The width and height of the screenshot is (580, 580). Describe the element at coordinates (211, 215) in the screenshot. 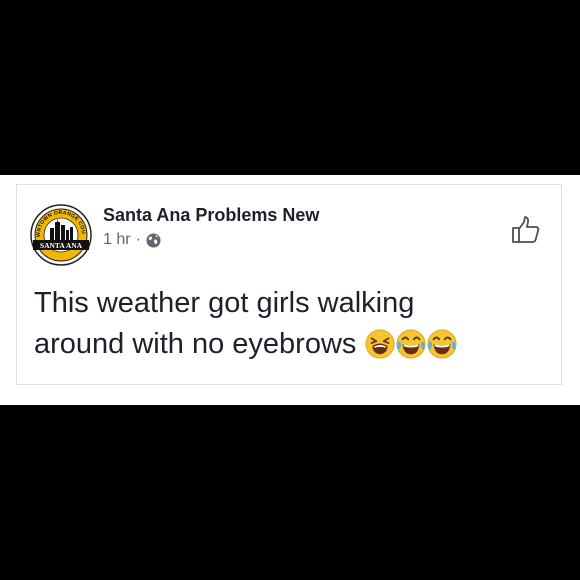

I see `page-name-link: Santa Ana Problems New` at that location.